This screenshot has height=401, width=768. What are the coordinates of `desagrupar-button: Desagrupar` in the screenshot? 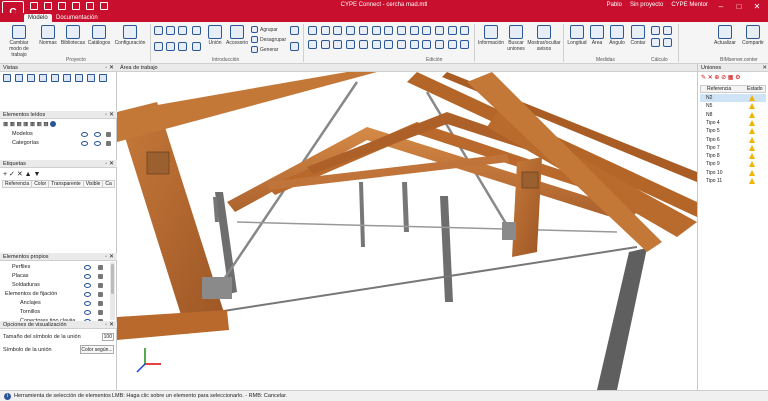 It's located at (273, 40).